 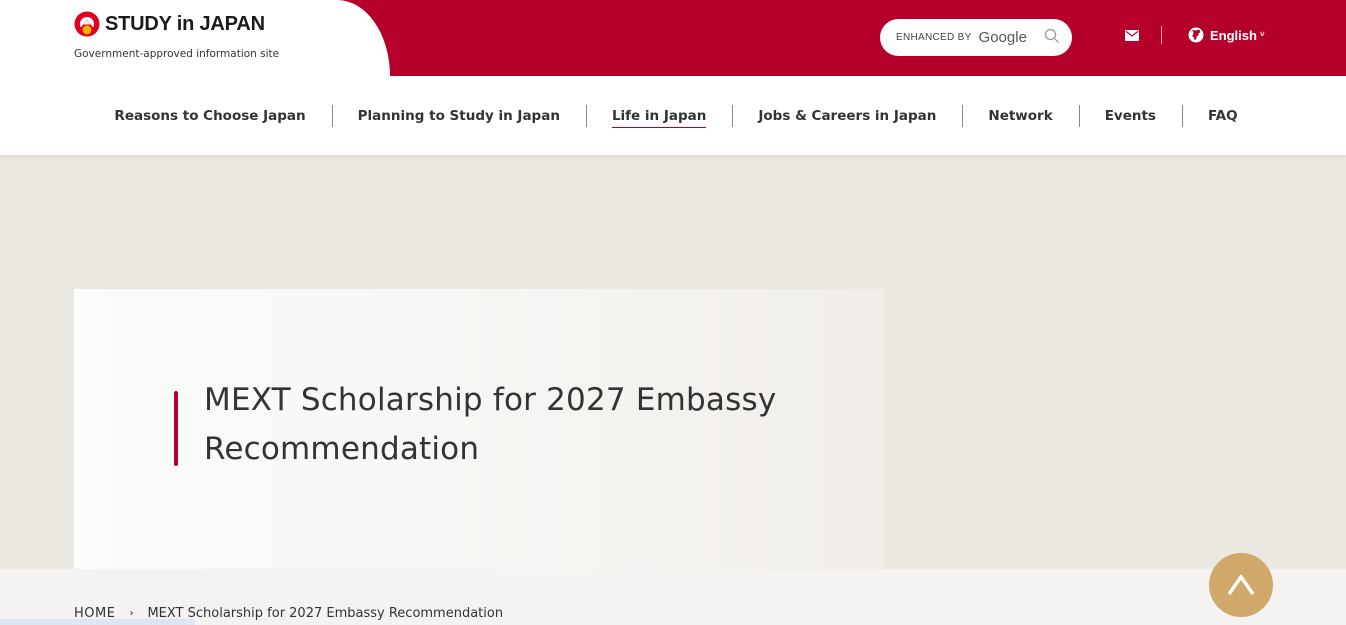 What do you see at coordinates (94, 613) in the screenshot?
I see `breadcrumb-home-link: HOME` at bounding box center [94, 613].